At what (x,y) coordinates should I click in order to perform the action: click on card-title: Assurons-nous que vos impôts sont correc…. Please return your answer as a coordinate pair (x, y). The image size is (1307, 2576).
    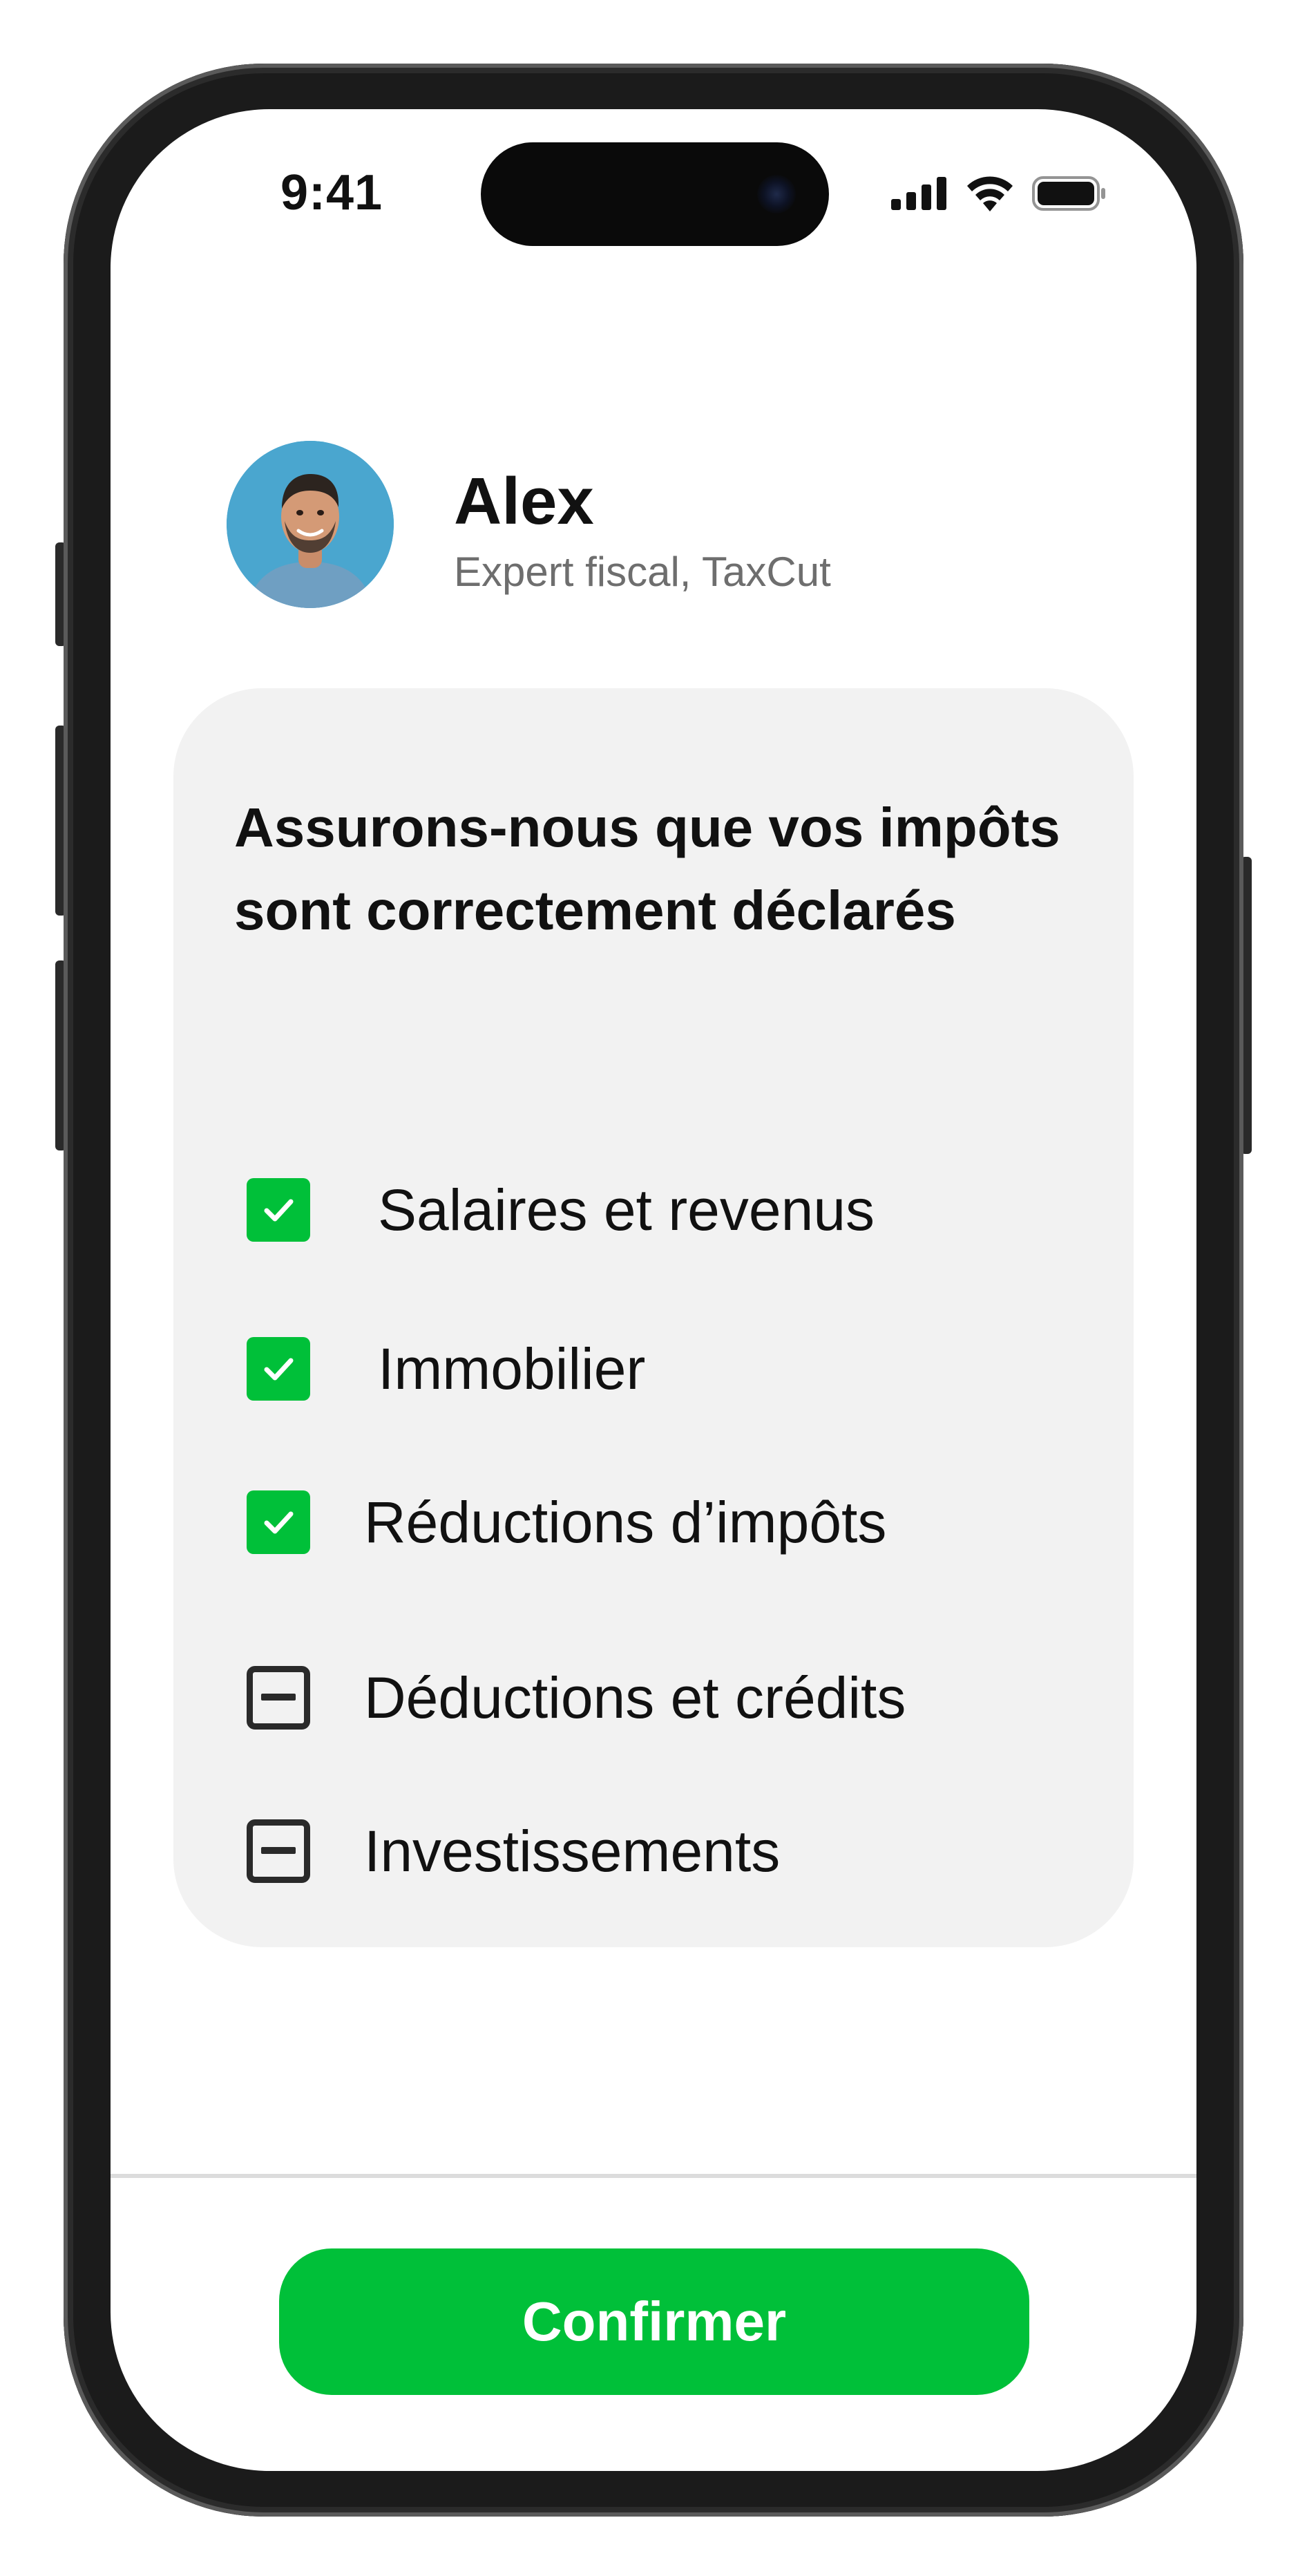
    Looking at the image, I should click on (647, 869).